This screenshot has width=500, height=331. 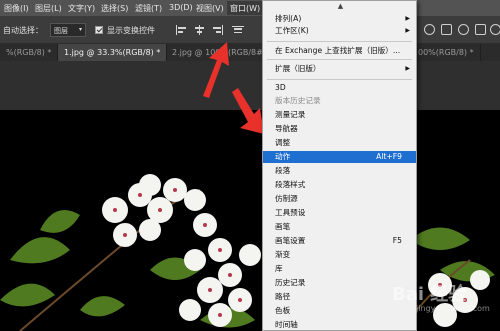 I want to click on menu-layer: 图层(L), so click(x=48, y=8).